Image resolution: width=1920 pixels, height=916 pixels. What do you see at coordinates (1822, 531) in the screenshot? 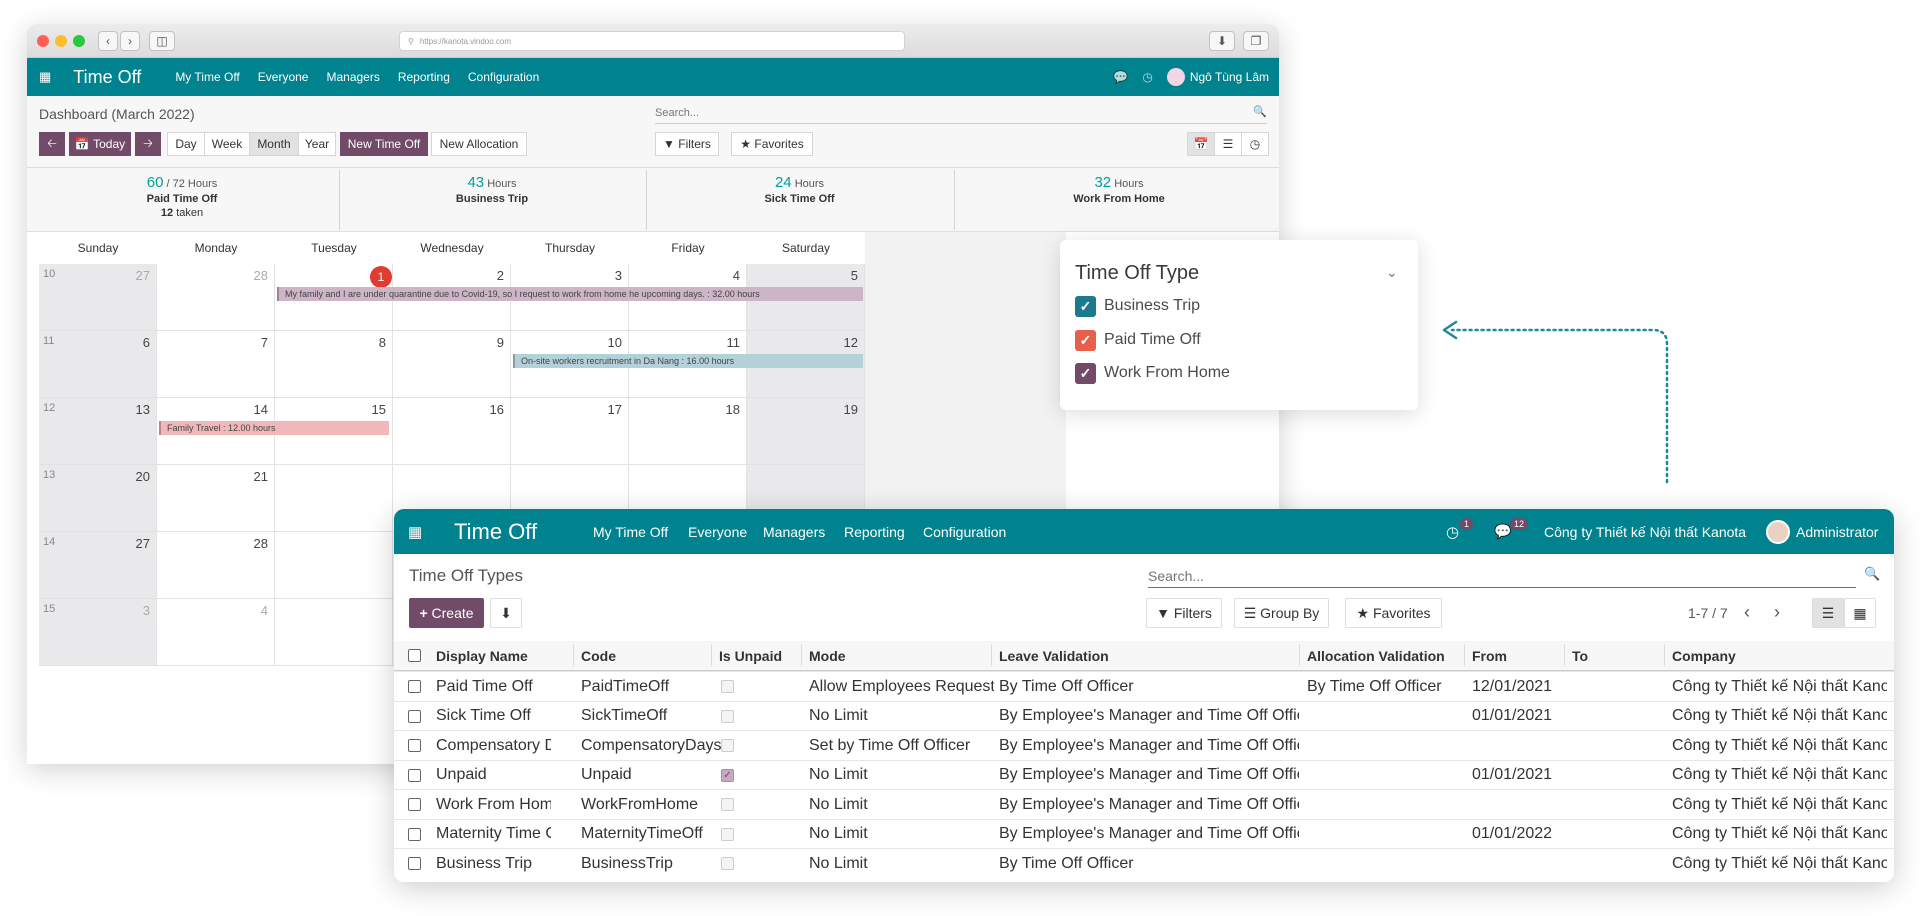
I see `user-menu: Administrator` at bounding box center [1822, 531].